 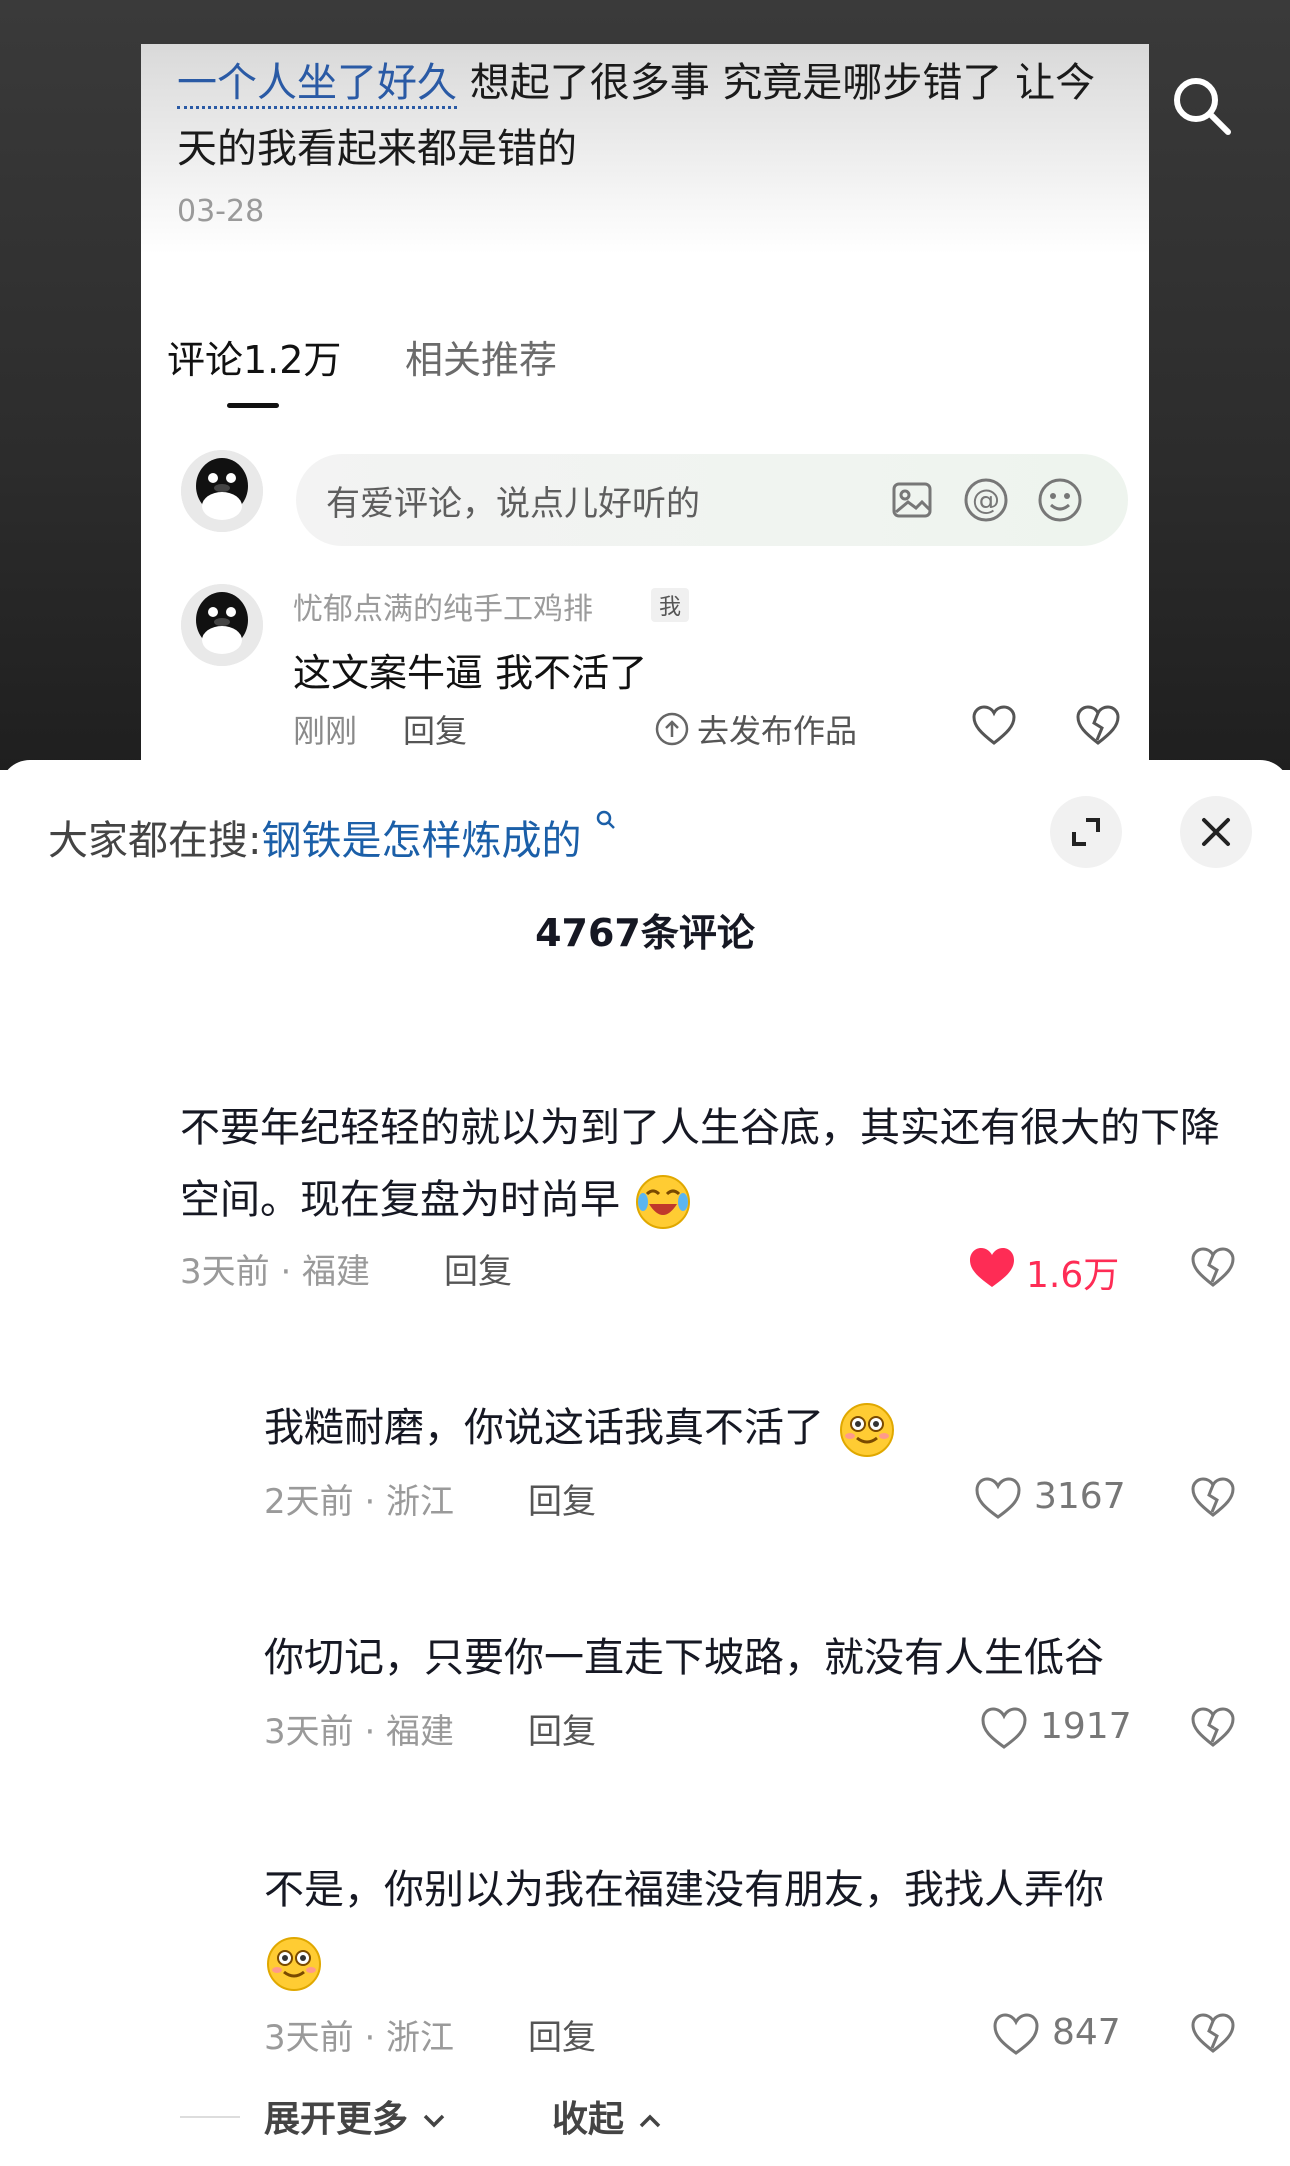 I want to click on comment-text-body: 我糙耐磨，你说这话我真不活了, so click(x=544, y=1428).